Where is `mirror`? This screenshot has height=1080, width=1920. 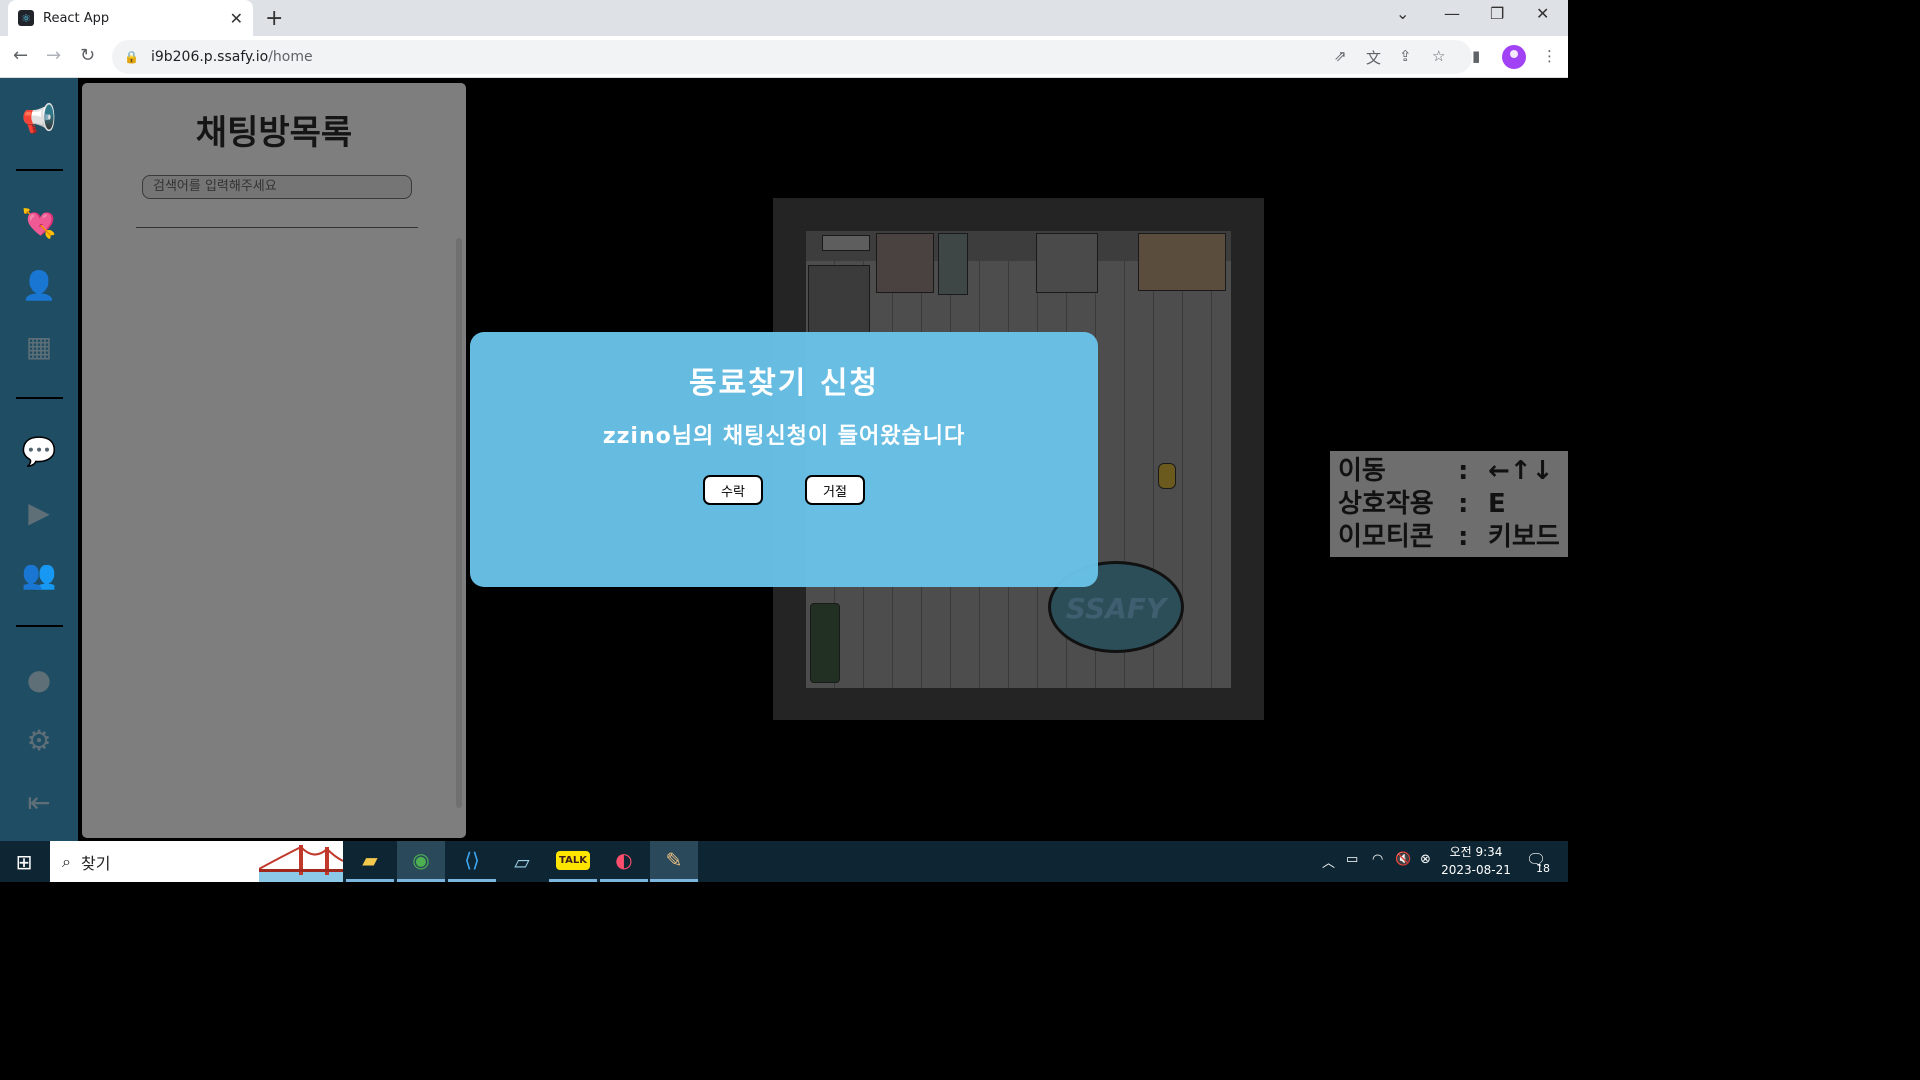 mirror is located at coordinates (953, 264).